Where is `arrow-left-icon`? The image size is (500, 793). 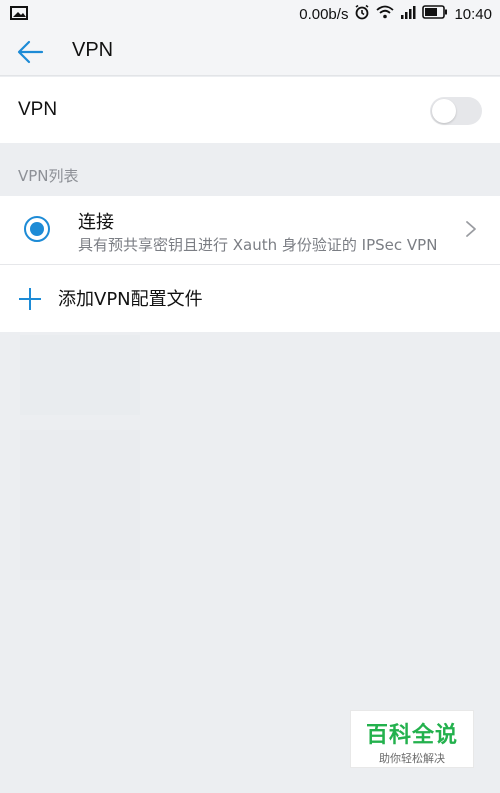 arrow-left-icon is located at coordinates (30, 52).